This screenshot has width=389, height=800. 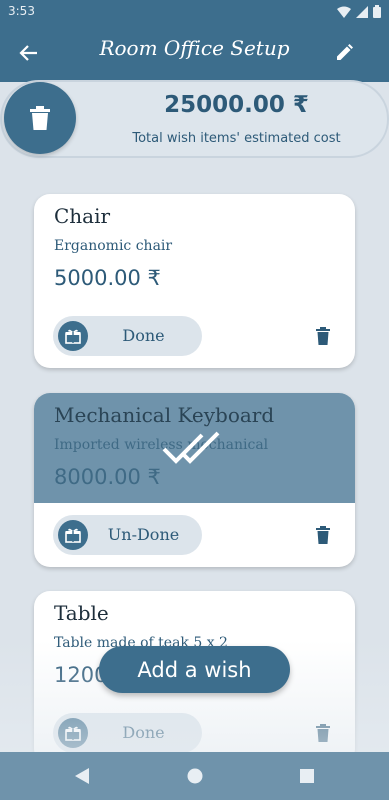 I want to click on edit-button, so click(x=344, y=53).